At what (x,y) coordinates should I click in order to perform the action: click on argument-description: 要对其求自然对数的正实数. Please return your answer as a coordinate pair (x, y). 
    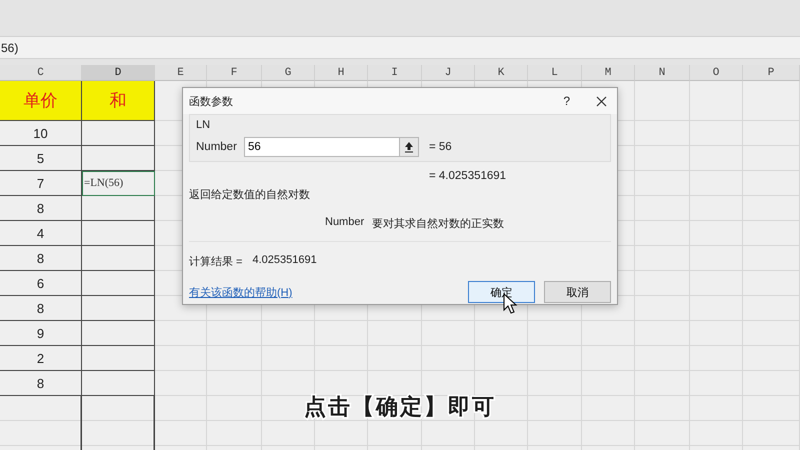
    Looking at the image, I should click on (438, 223).